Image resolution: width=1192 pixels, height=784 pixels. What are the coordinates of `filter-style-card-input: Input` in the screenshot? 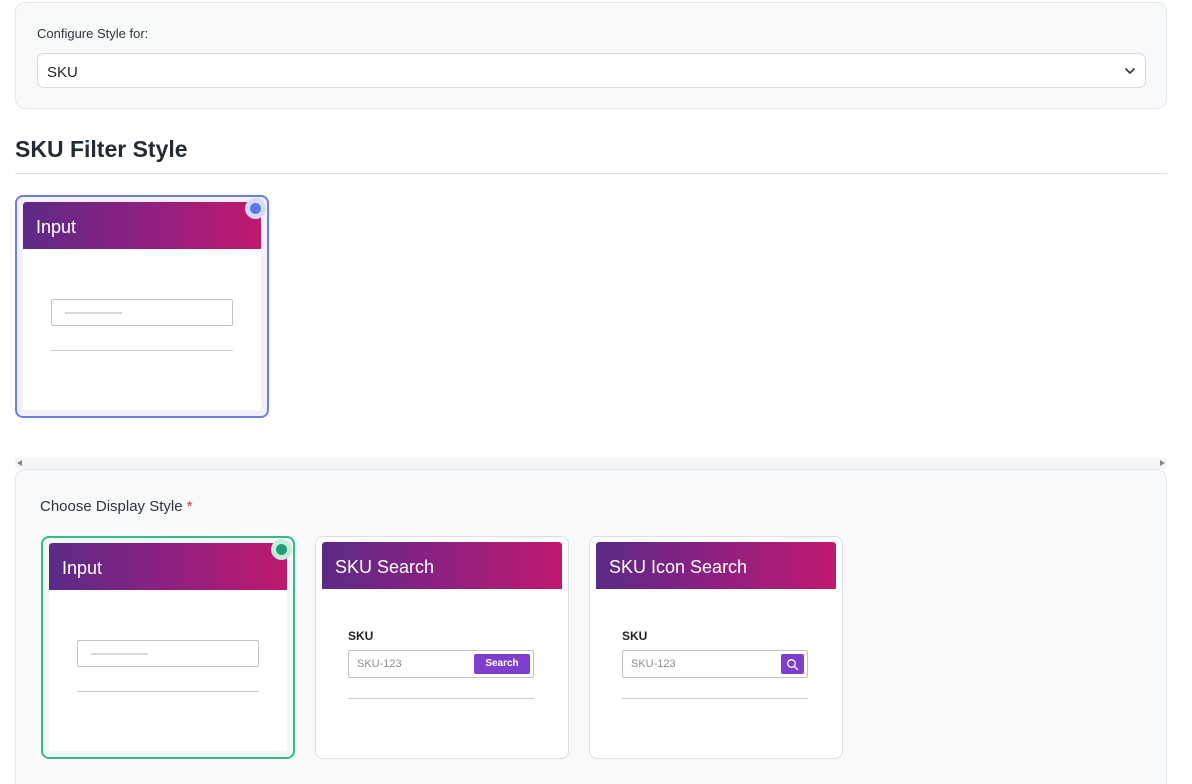 It's located at (142, 306).